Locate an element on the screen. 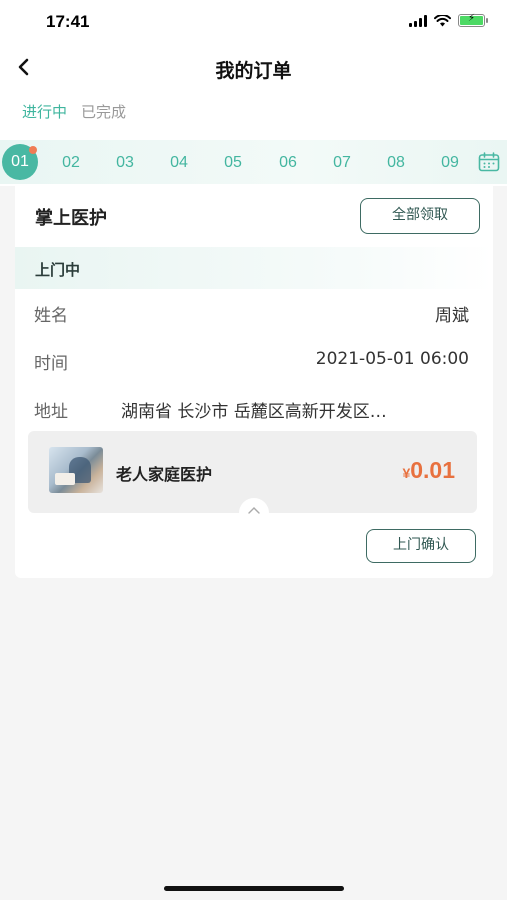 Image resolution: width=507 pixels, height=900 pixels. tab-completed: 已完成 is located at coordinates (103, 111).